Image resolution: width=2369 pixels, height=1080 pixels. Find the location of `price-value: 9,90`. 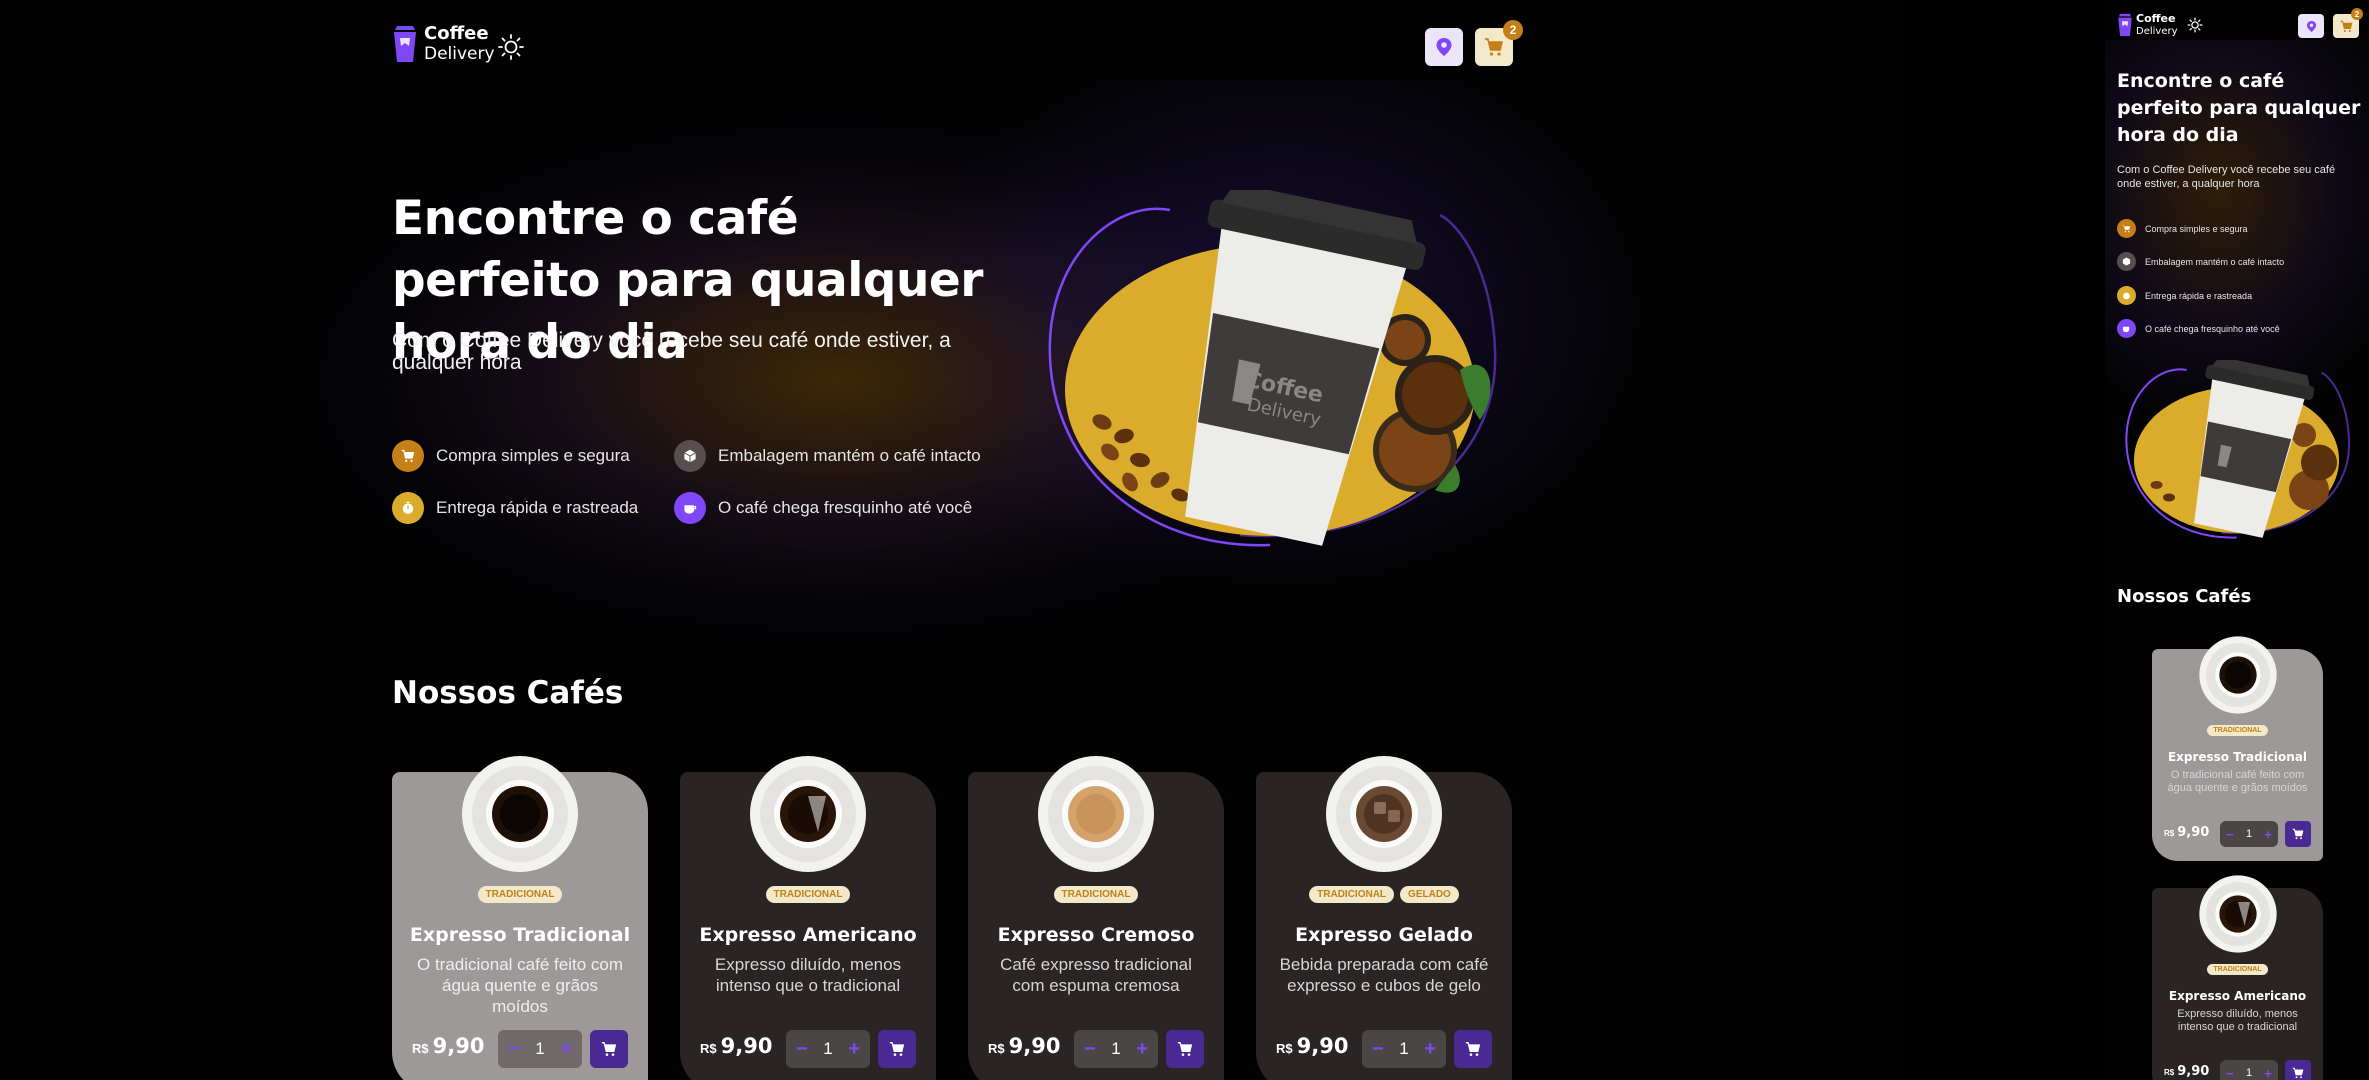

price-value: 9,90 is located at coordinates (2193, 832).